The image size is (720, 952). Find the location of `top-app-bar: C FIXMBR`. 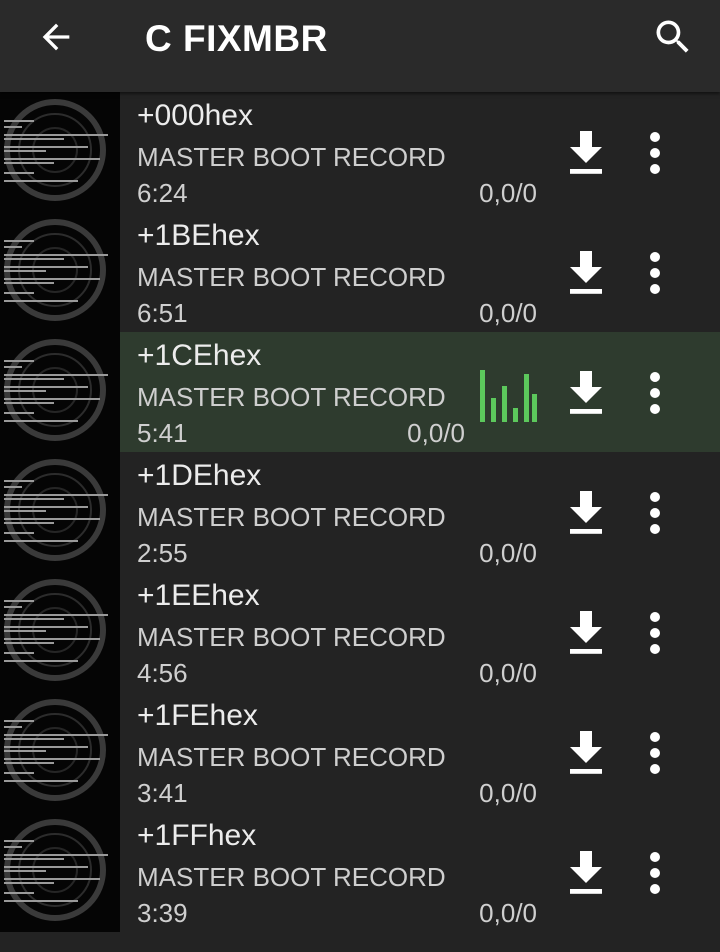

top-app-bar: C FIXMBR is located at coordinates (360, 46).